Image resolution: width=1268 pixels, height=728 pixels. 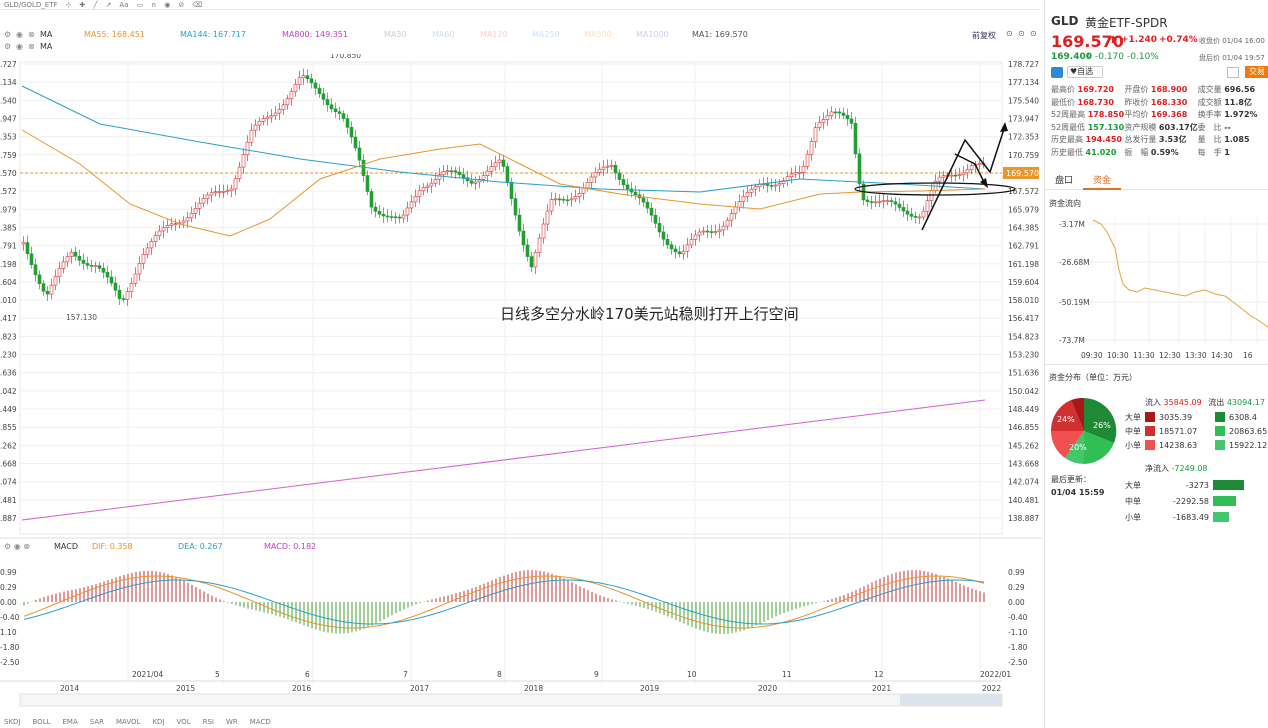 I want to click on indicator-tab: SKDJ, so click(x=12, y=722).